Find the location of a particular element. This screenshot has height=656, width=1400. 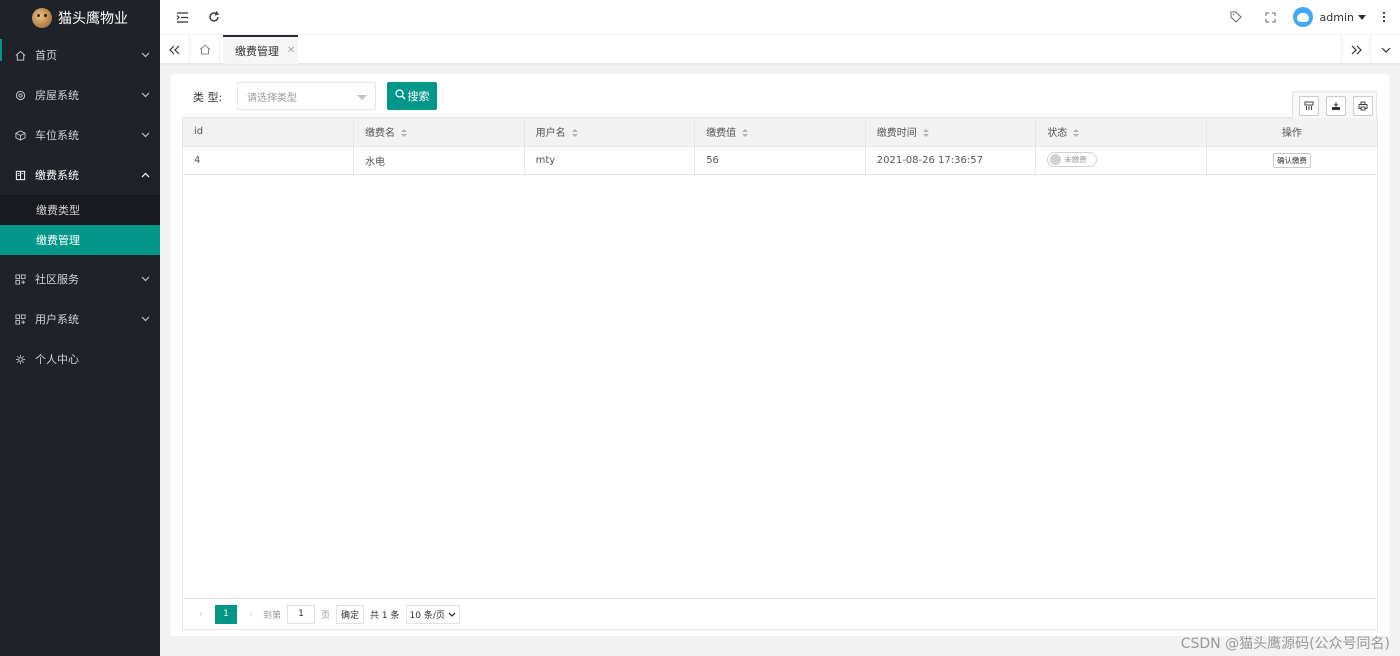

page-size-select: 10 条/页 is located at coordinates (432, 614).